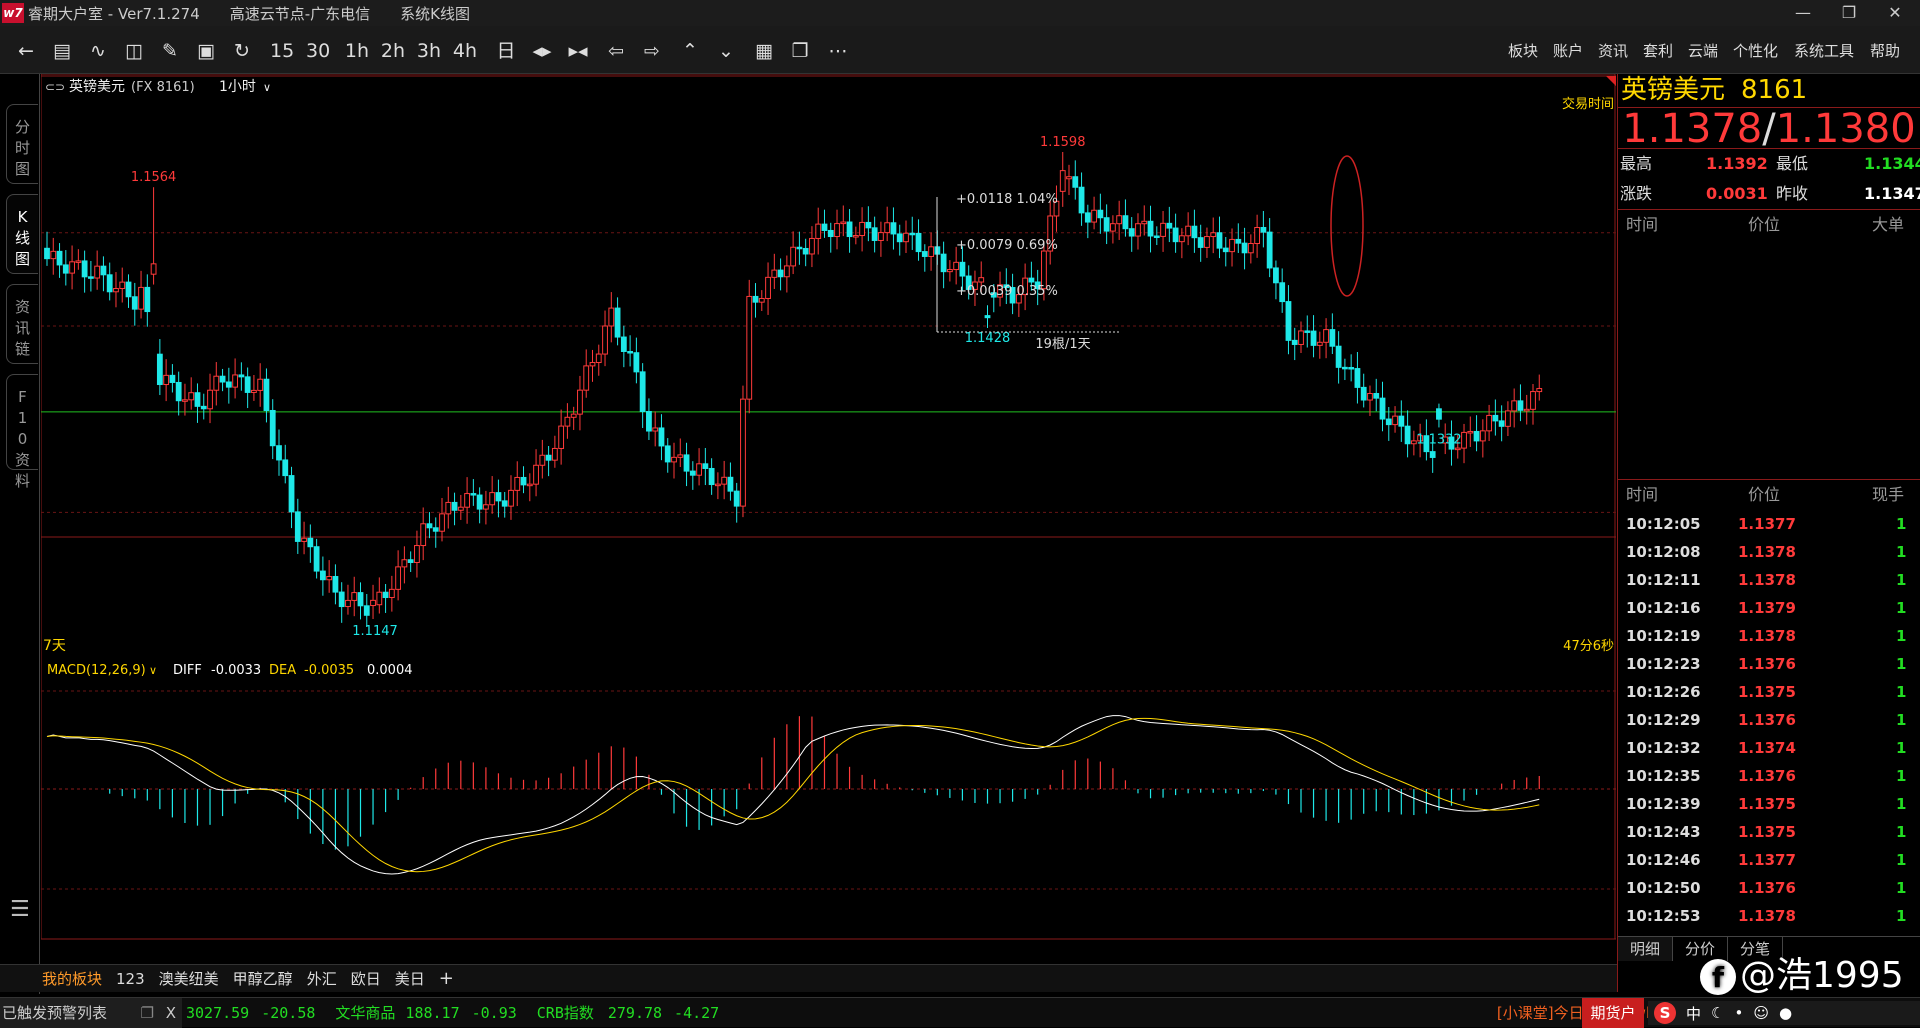 The image size is (1920, 1028). Describe the element at coordinates (357, 51) in the screenshot. I see `period-1h-button: 1h` at that location.